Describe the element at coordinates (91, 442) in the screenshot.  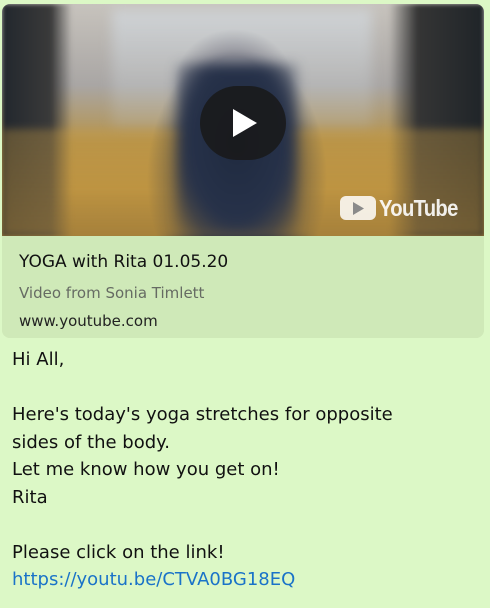
I see `message-line: sides of the body.` at that location.